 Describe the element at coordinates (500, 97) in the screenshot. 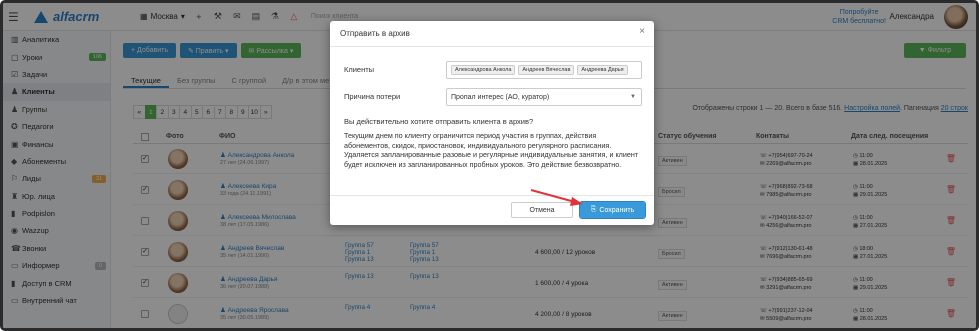

I see `reason-value: Пропал интерес (АО, куратор)` at that location.